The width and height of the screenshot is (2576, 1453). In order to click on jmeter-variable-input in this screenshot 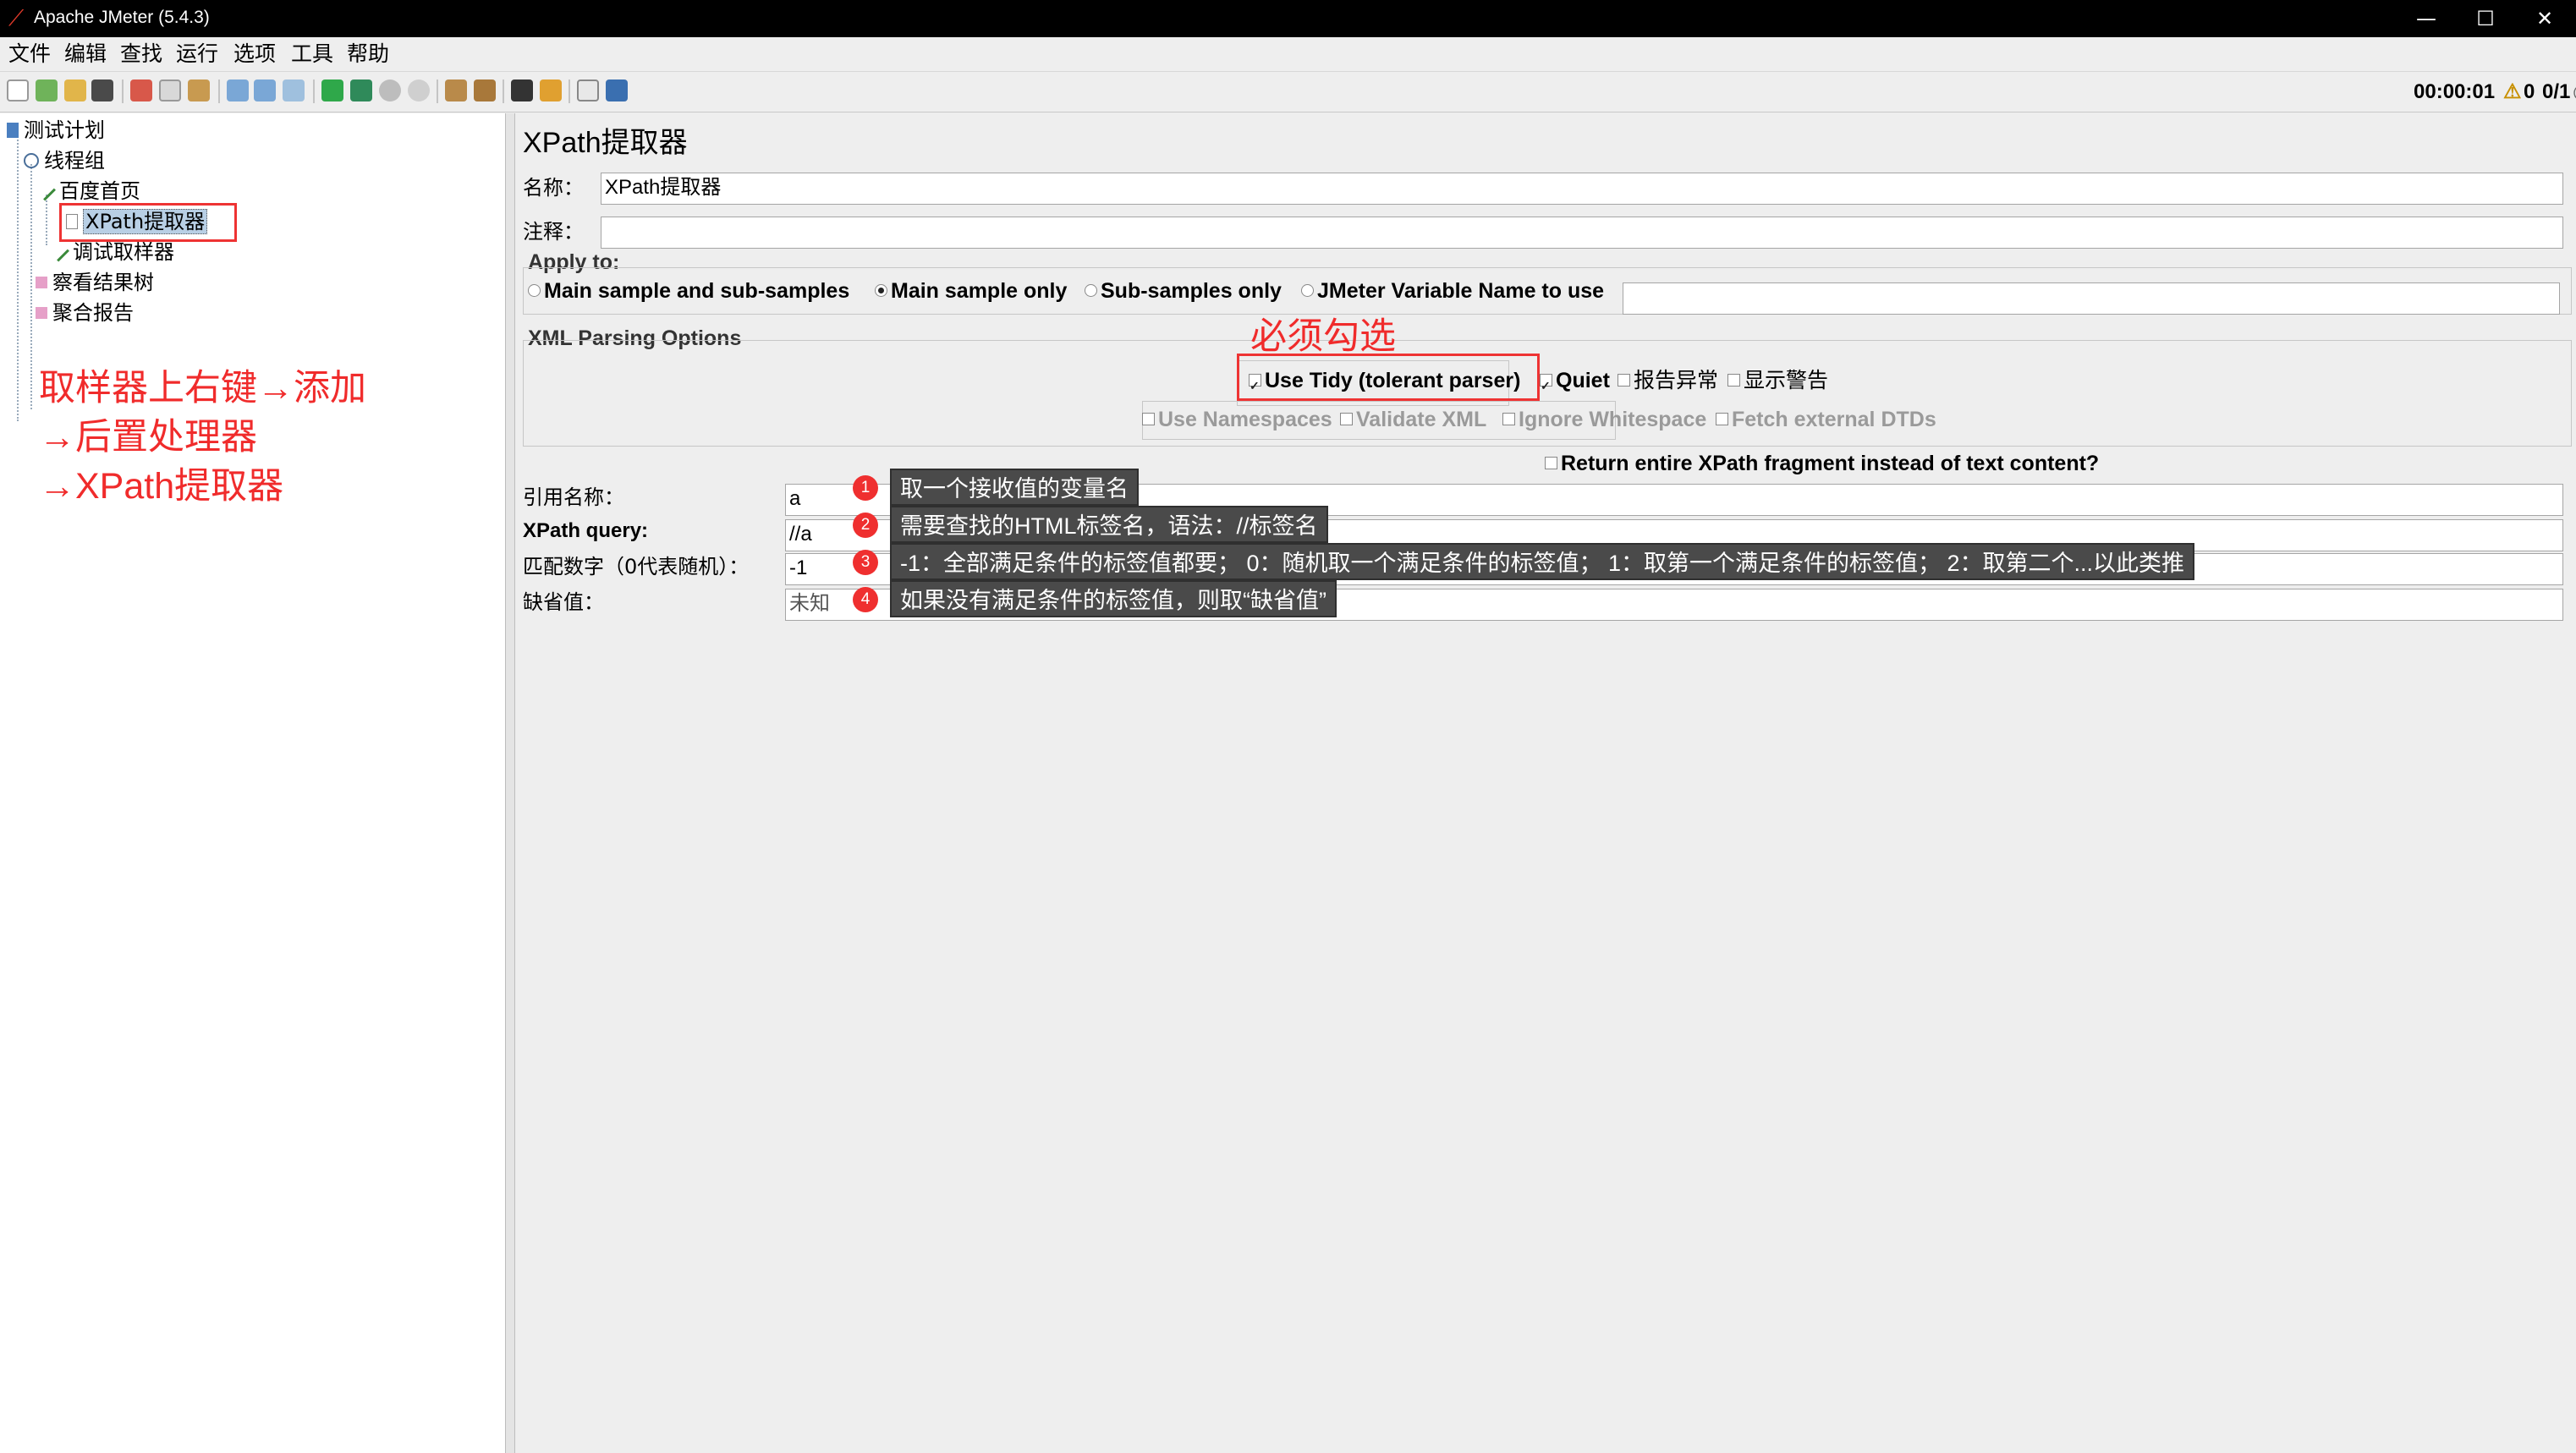, I will do `click(2091, 298)`.